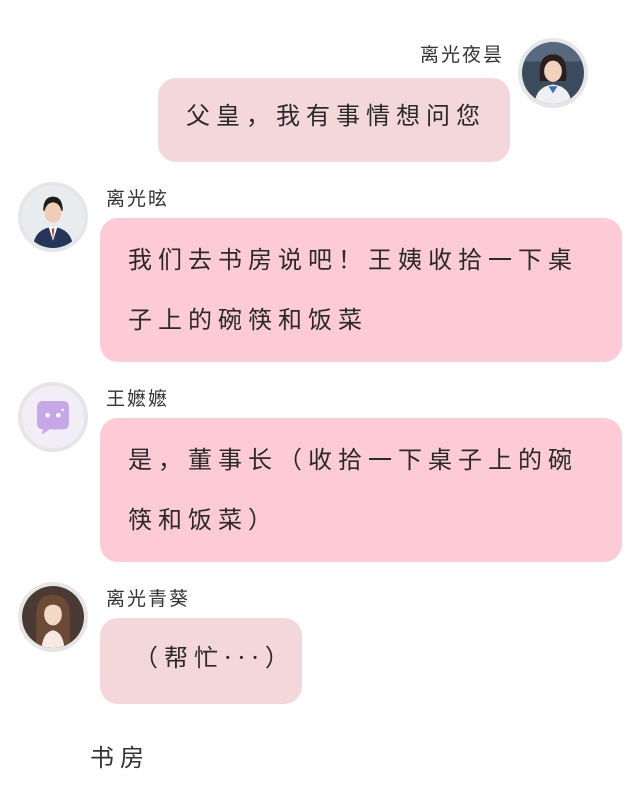  I want to click on sender-name: 离光昡, so click(138, 199).